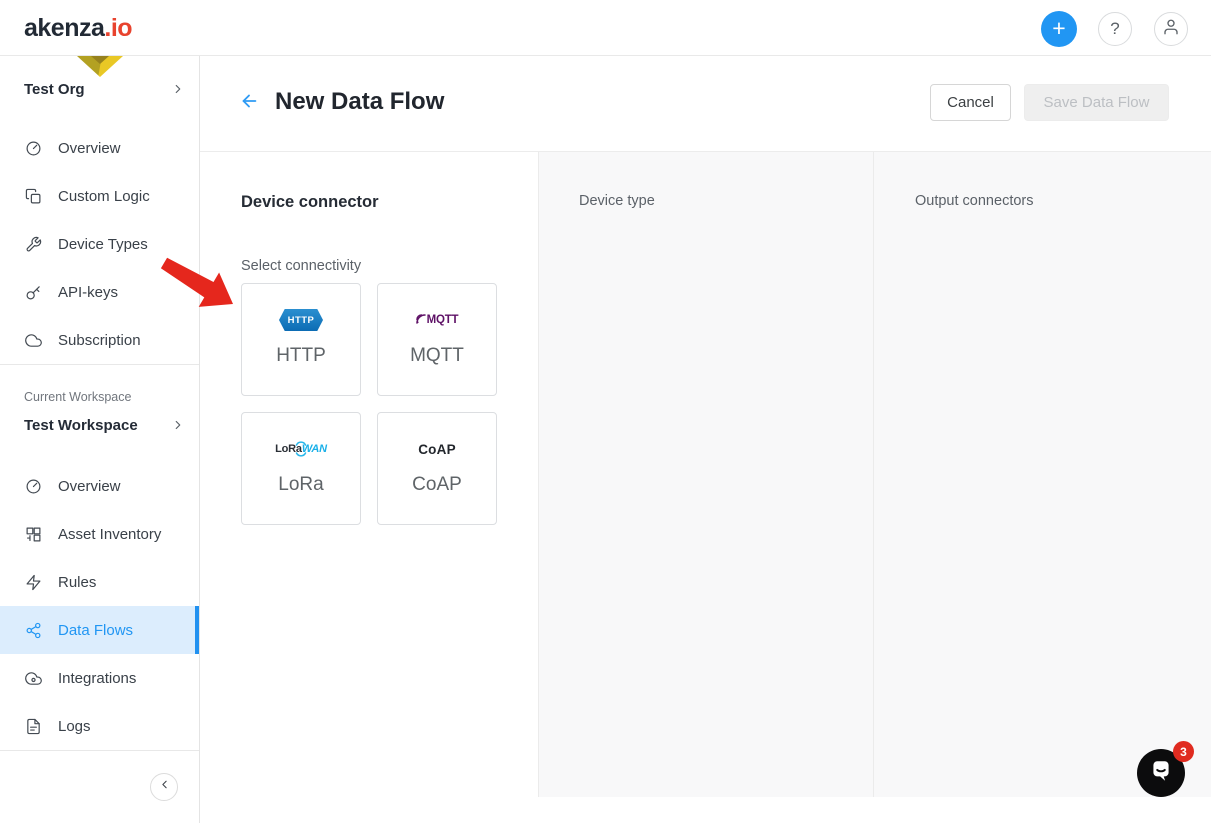  Describe the element at coordinates (33, 726) in the screenshot. I see `document-icon` at that location.